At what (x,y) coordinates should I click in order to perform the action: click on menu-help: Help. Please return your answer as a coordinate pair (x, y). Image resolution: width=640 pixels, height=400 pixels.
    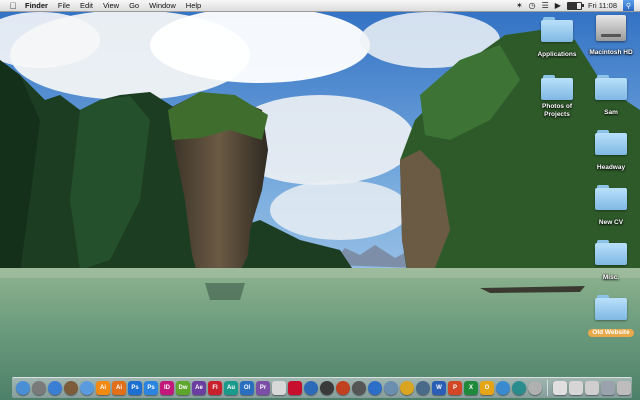
    Looking at the image, I should click on (193, 5).